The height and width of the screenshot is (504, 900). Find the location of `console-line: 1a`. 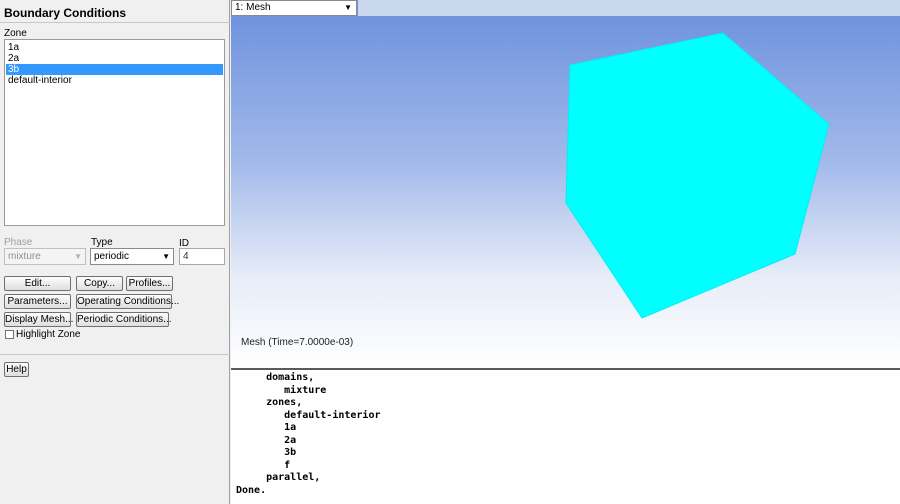

console-line: 1a is located at coordinates (266, 427).